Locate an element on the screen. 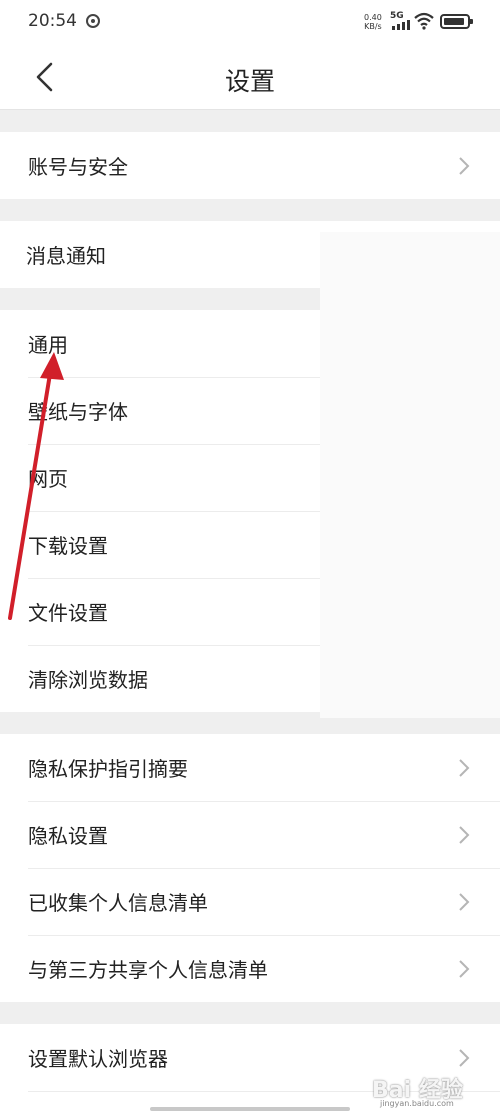 The width and height of the screenshot is (500, 1114). network-speed-value: 0.40 is located at coordinates (373, 17).